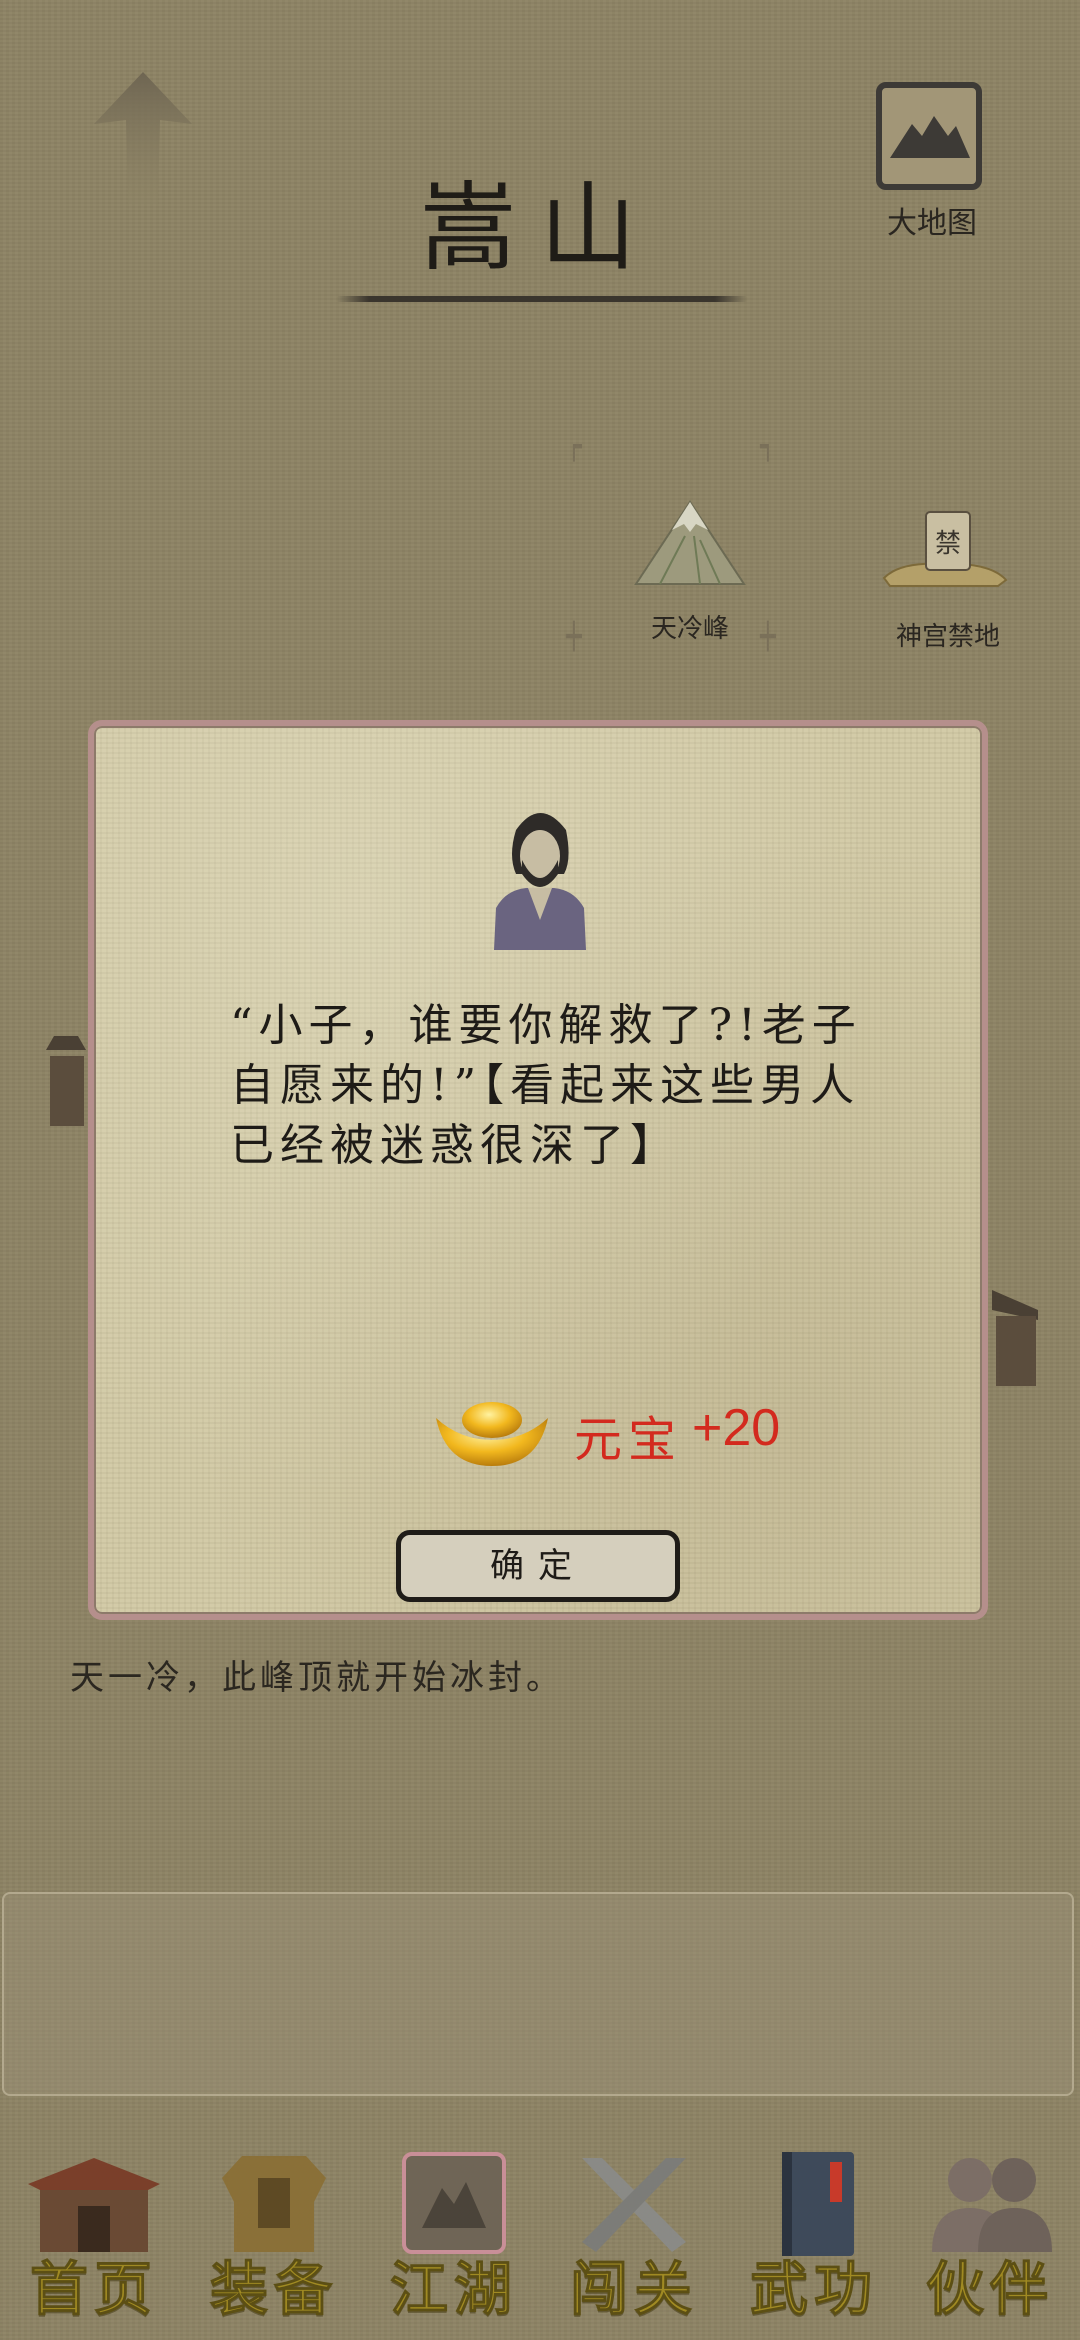  I want to click on nav-label: 装备, so click(273, 2289).